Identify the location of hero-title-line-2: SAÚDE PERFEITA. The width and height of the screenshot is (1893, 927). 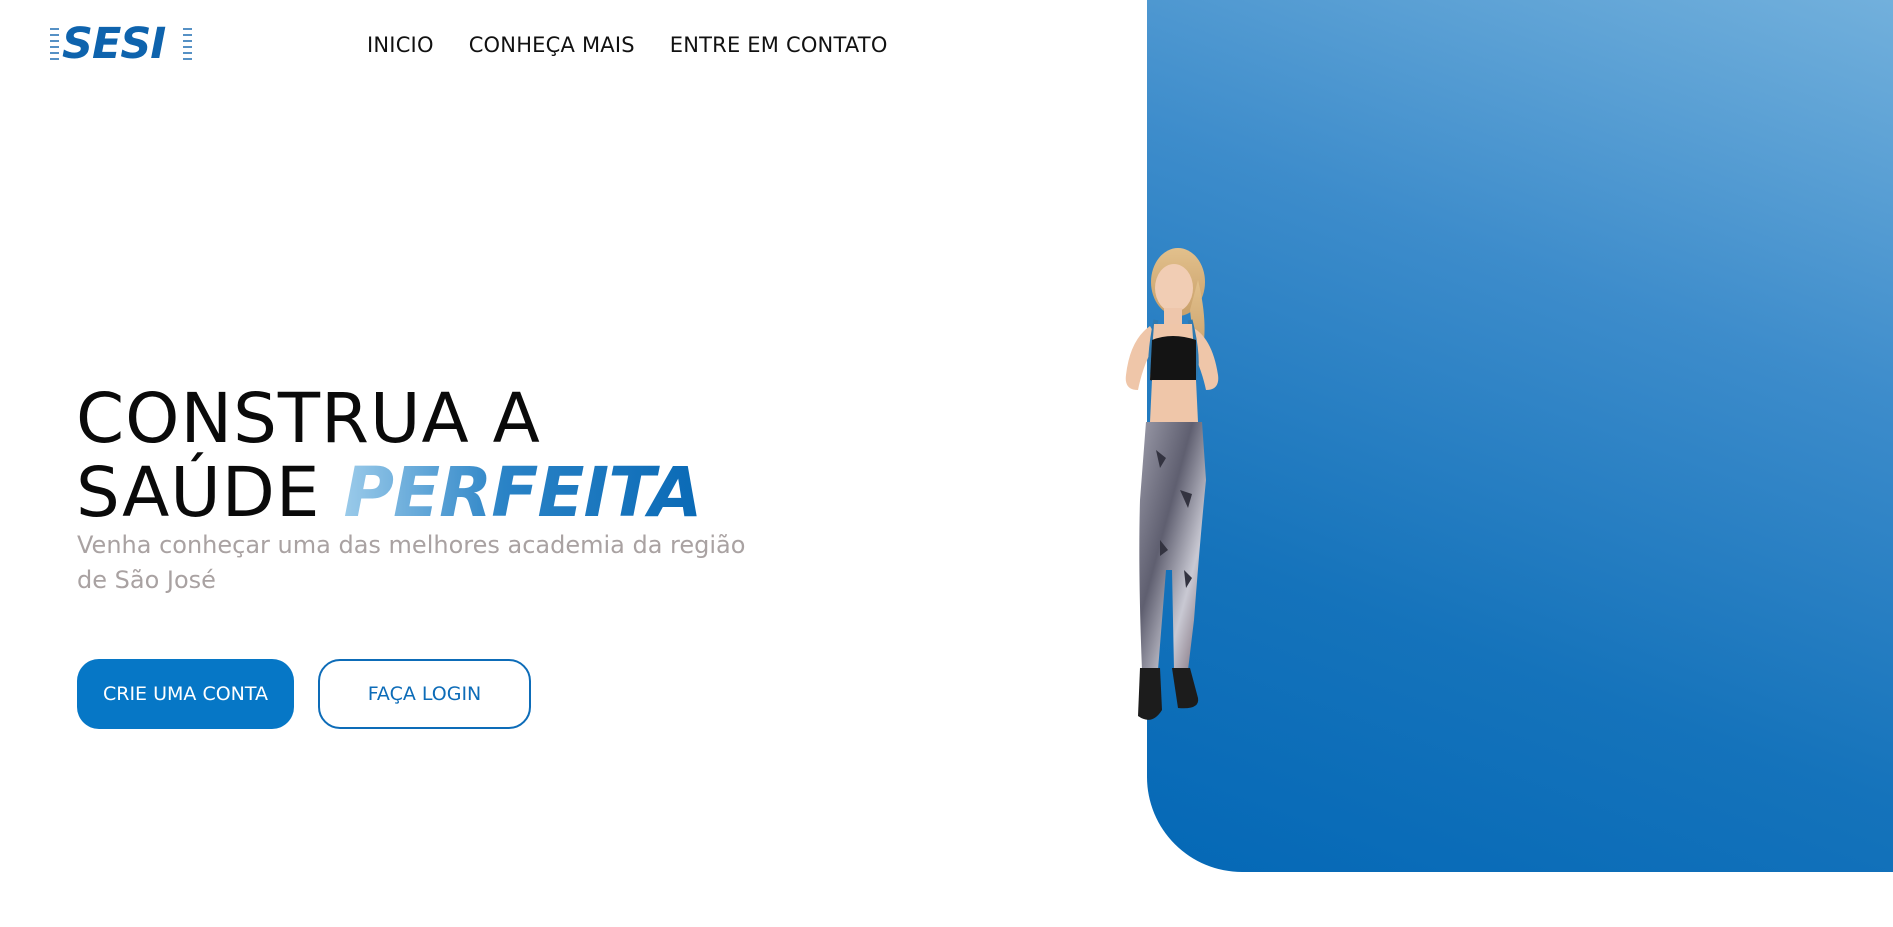
(389, 493).